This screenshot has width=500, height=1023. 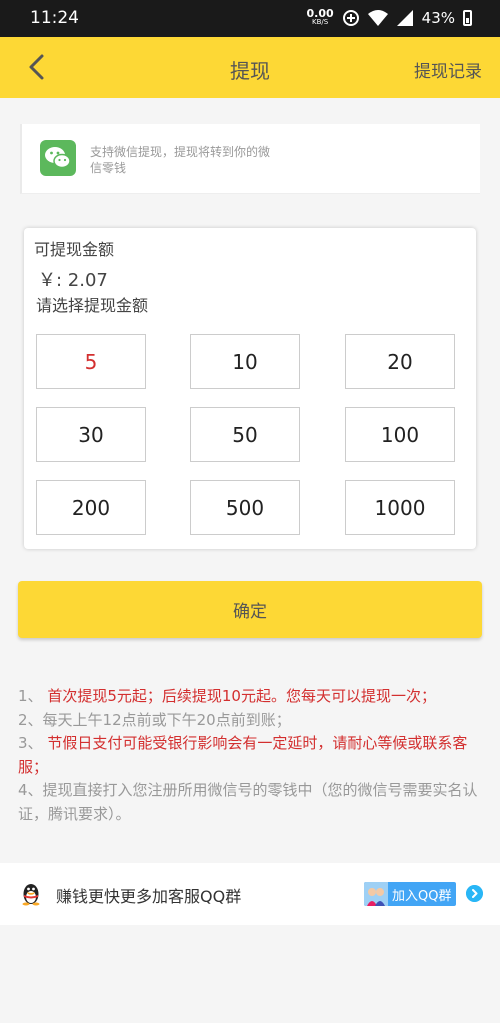 I want to click on rule-text: 每天上午12点前或下午20点前到账；, so click(x=166, y=719).